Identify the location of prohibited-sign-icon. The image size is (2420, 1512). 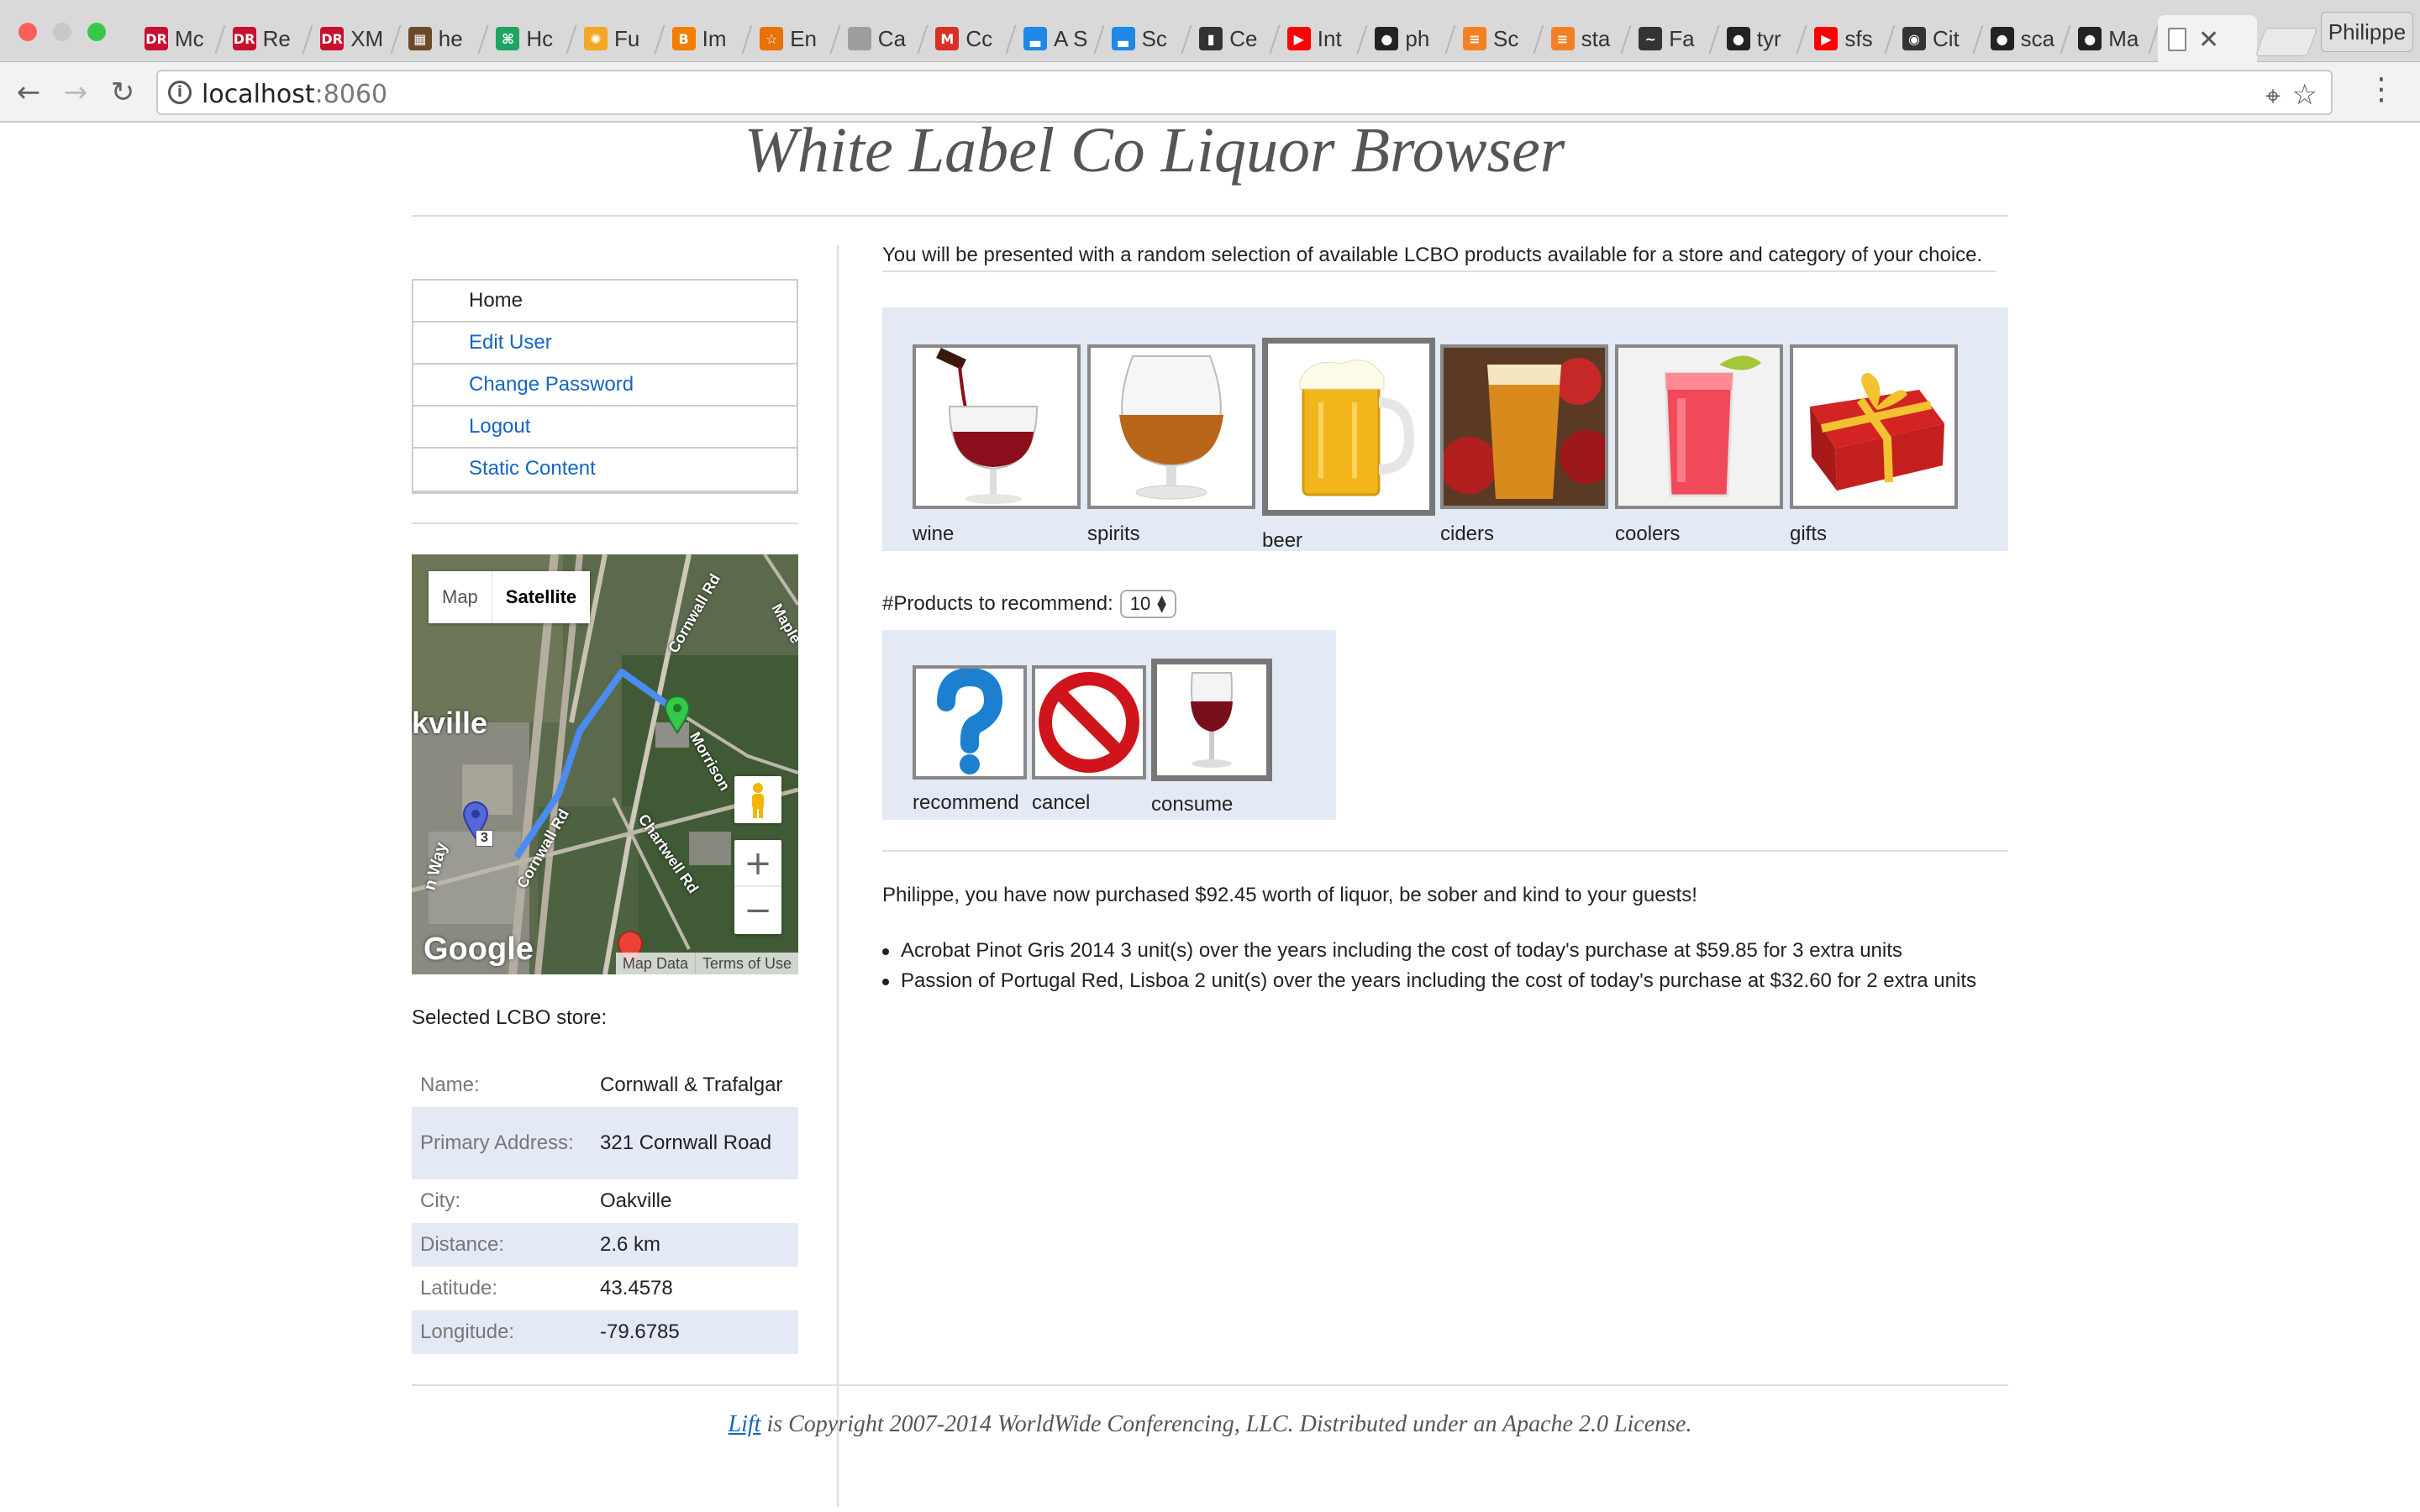
(1089, 722).